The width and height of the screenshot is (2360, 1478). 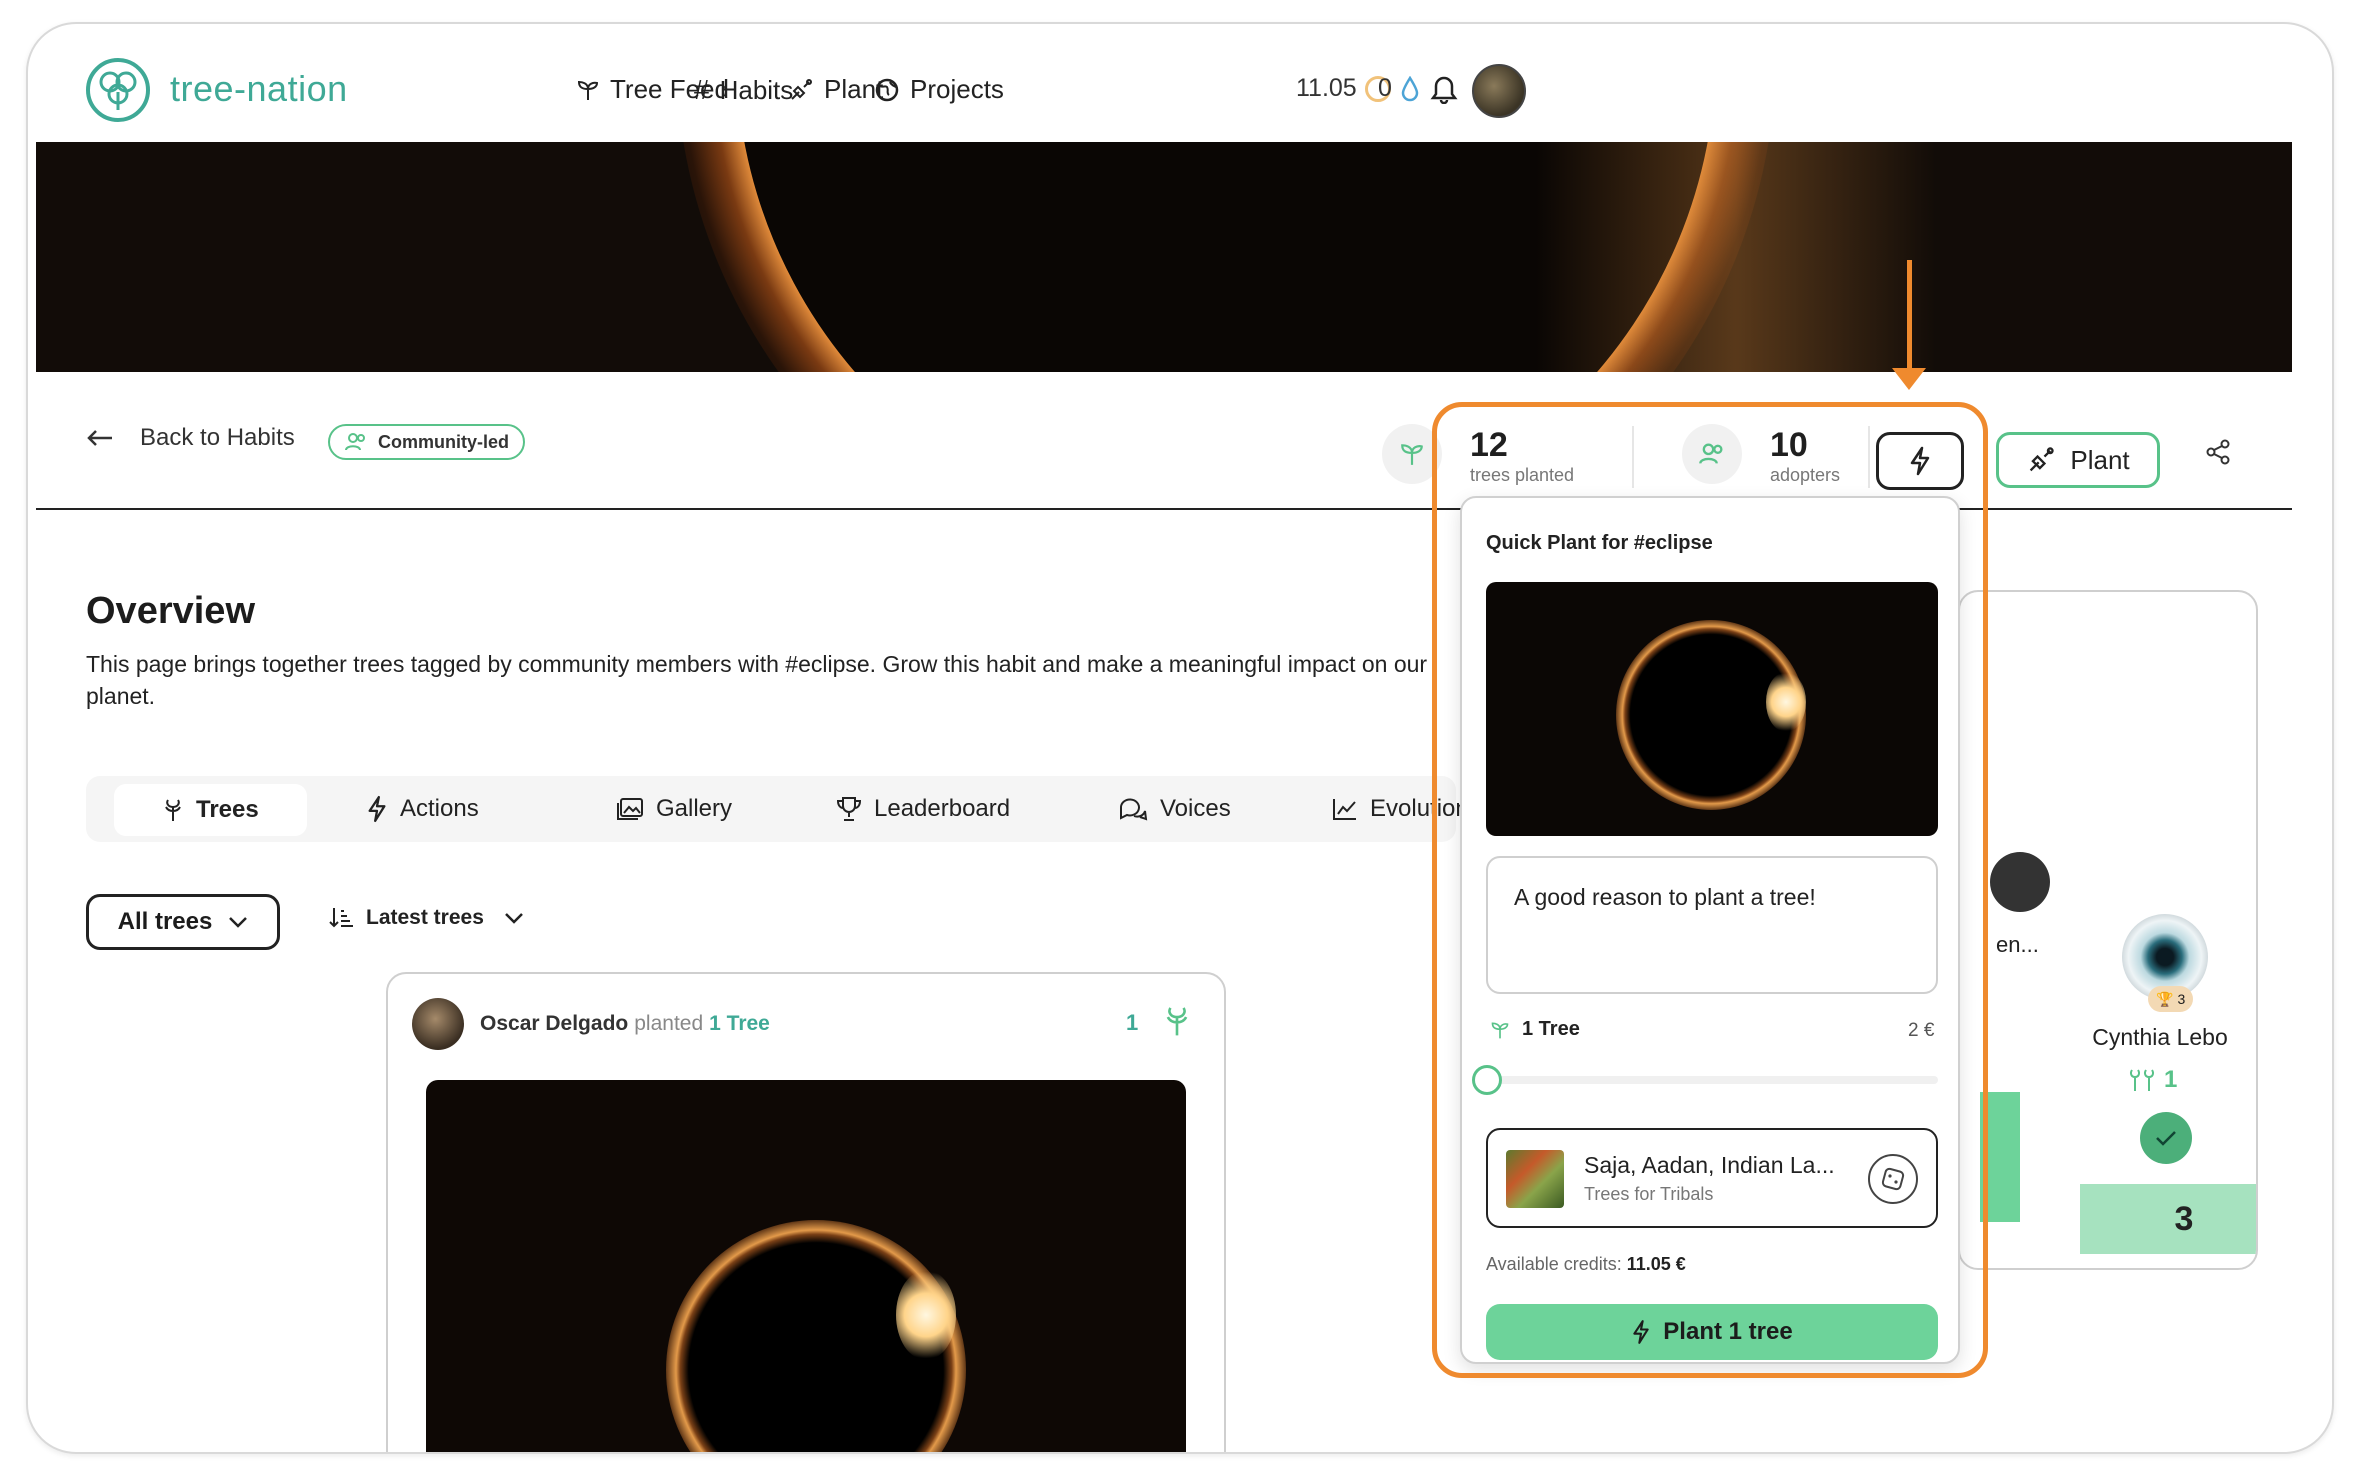 What do you see at coordinates (1499, 91) in the screenshot?
I see `user-avatar` at bounding box center [1499, 91].